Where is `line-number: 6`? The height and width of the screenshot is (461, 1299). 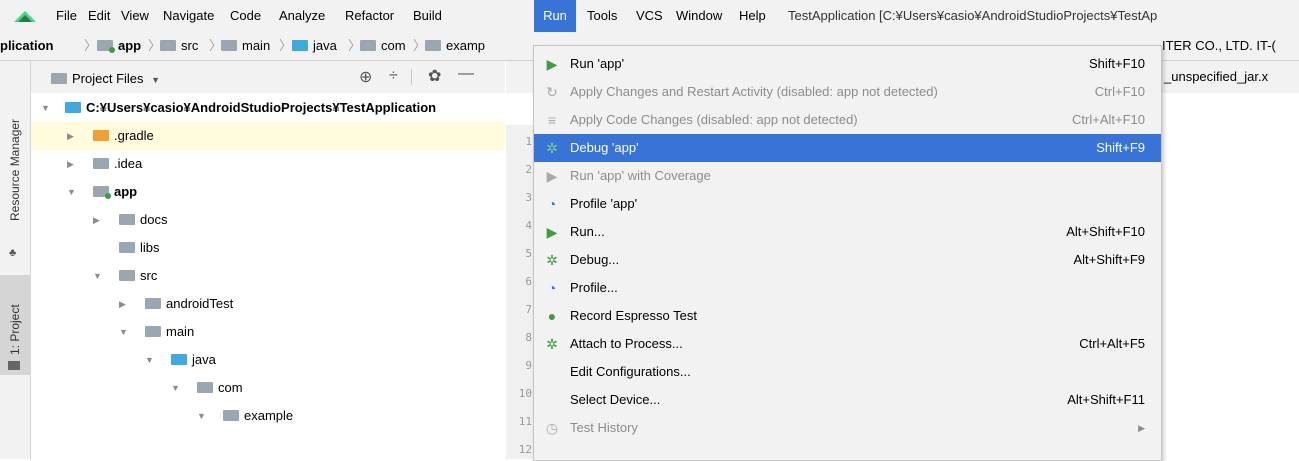
line-number: 6 is located at coordinates (528, 281).